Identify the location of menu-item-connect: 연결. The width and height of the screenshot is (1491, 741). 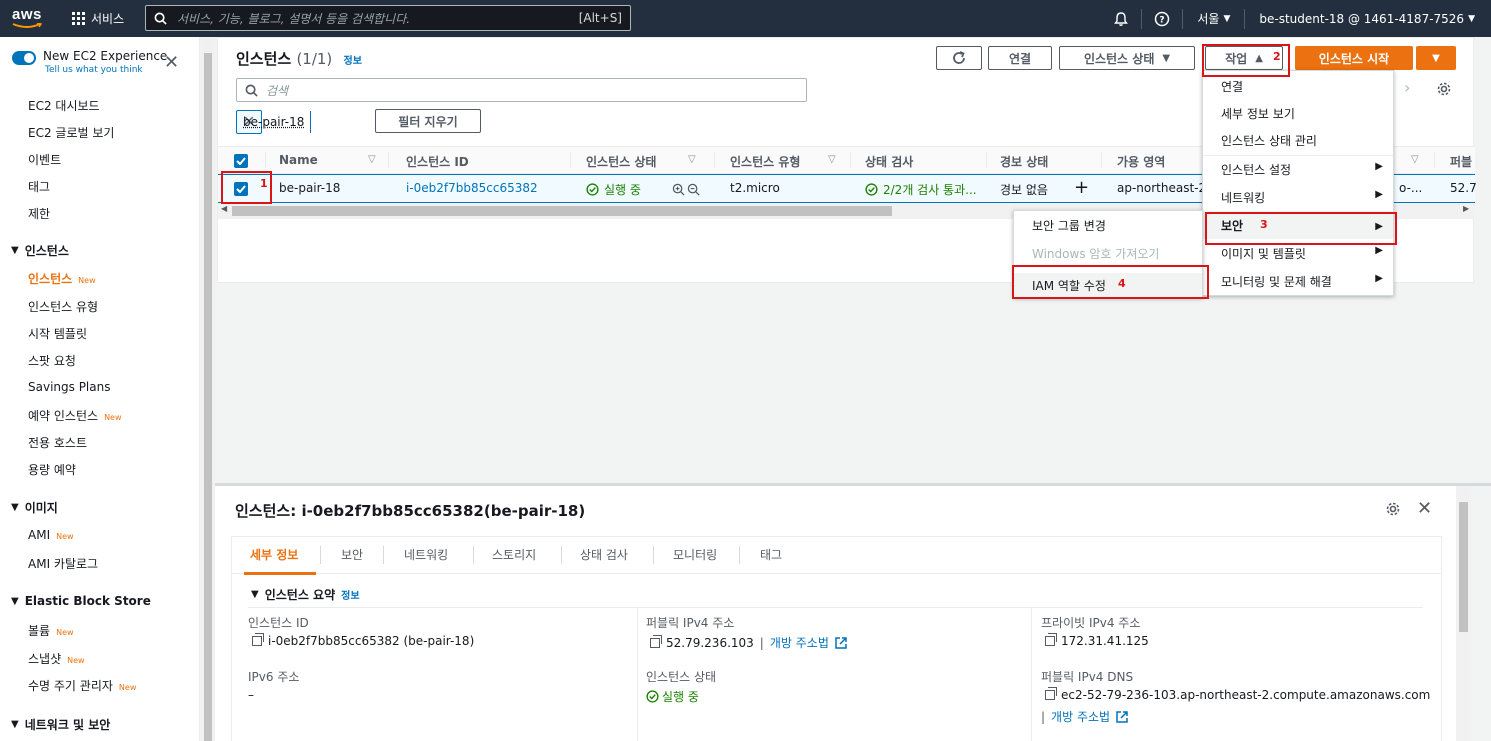
(1298, 86).